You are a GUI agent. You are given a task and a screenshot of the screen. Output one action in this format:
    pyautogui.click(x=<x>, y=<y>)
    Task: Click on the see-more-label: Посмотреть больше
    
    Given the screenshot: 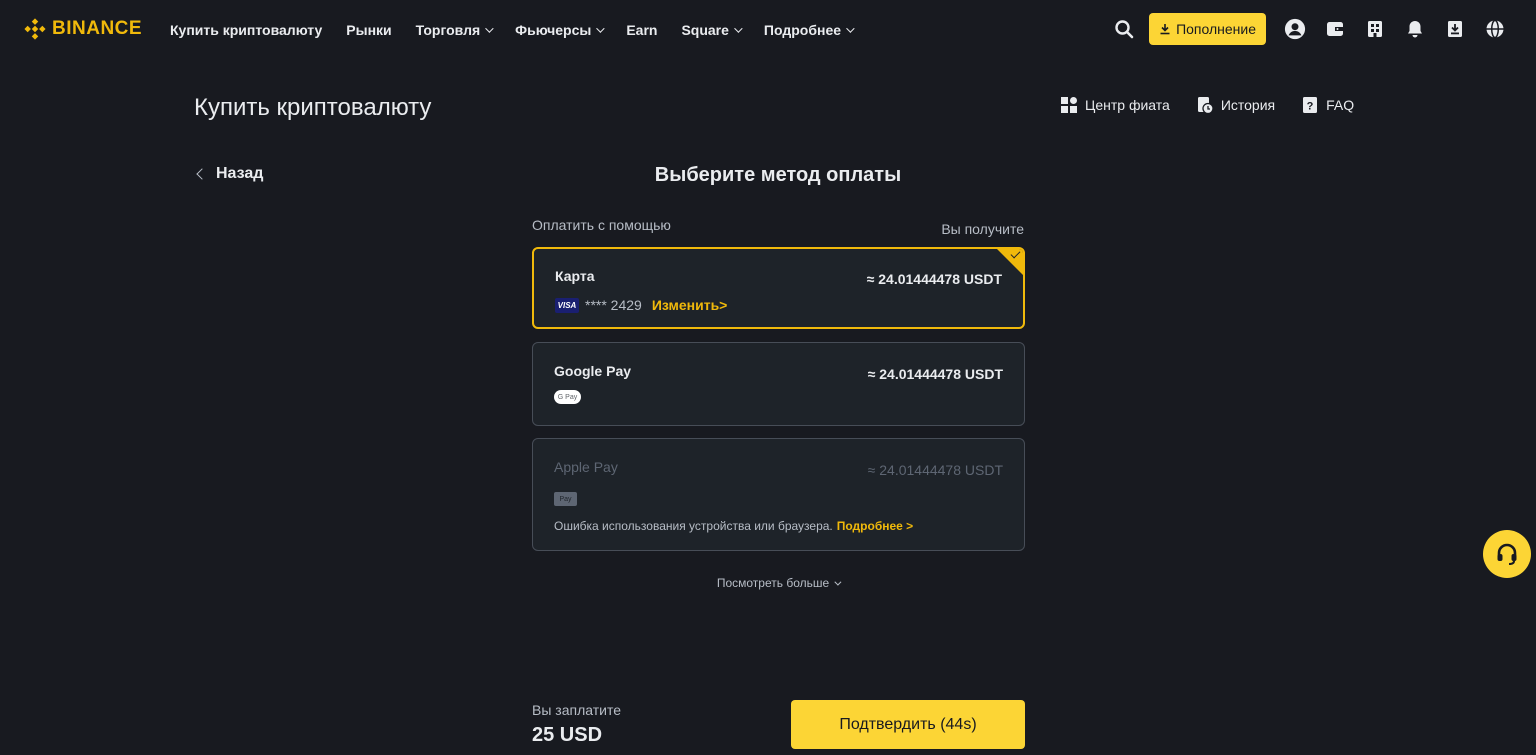 What is the action you would take?
    pyautogui.click(x=773, y=583)
    